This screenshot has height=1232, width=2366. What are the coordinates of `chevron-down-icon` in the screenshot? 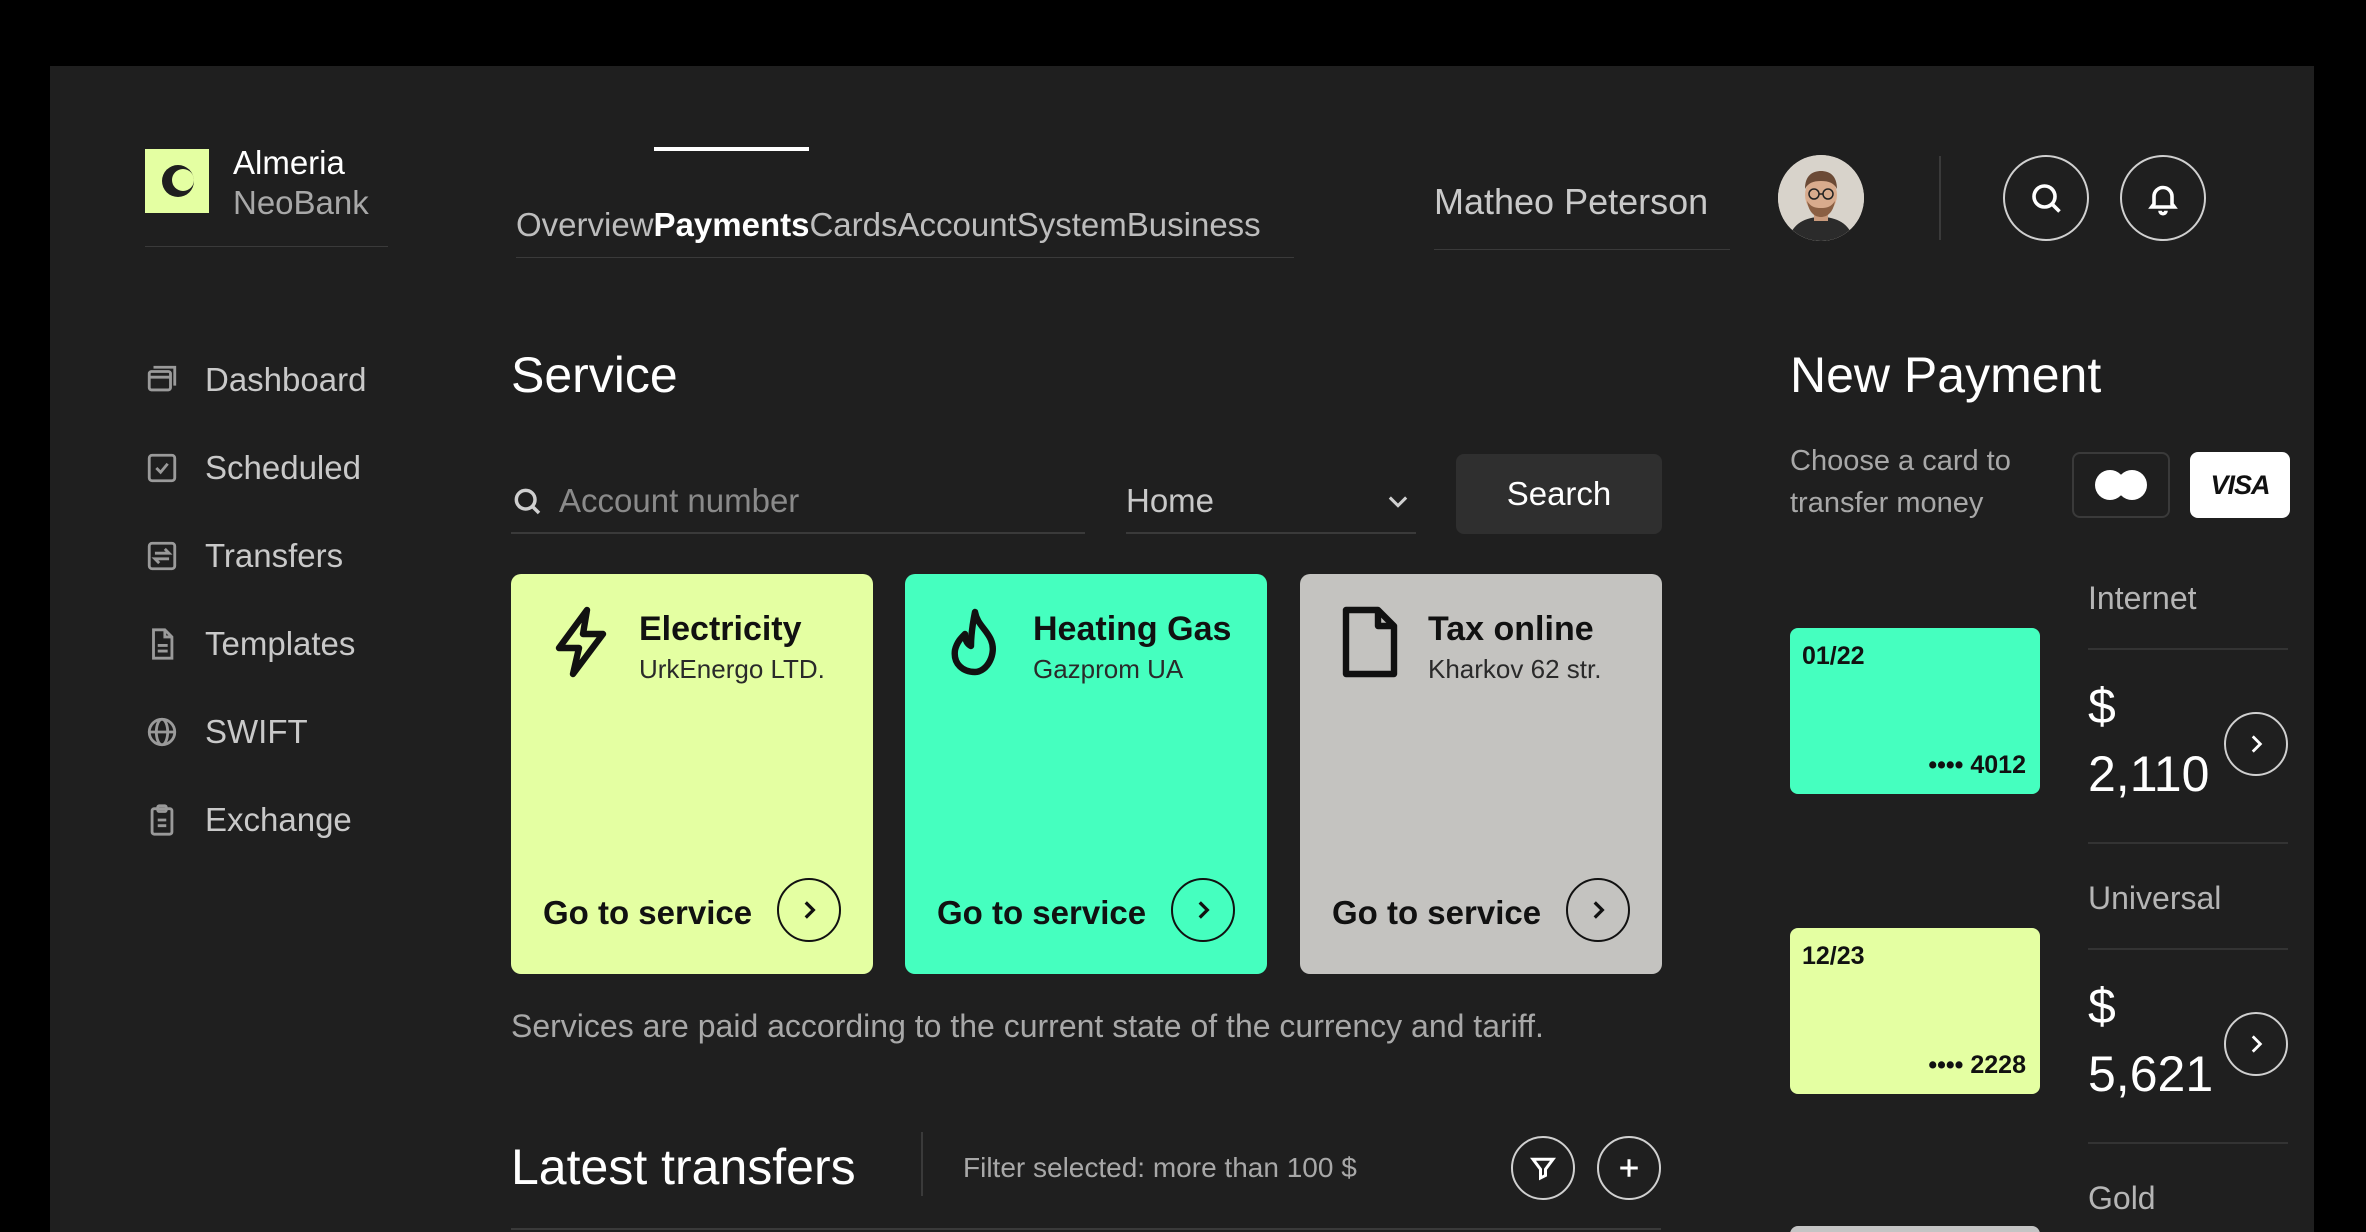 It's located at (1398, 502).